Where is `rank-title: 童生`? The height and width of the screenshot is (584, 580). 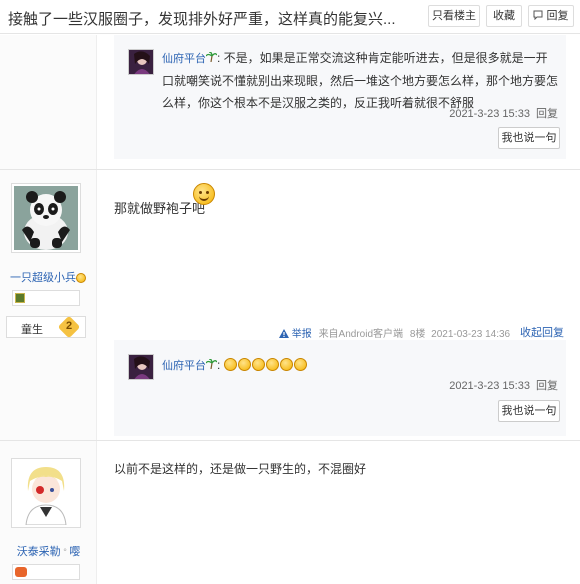
rank-title: 童生 is located at coordinates (32, 330).